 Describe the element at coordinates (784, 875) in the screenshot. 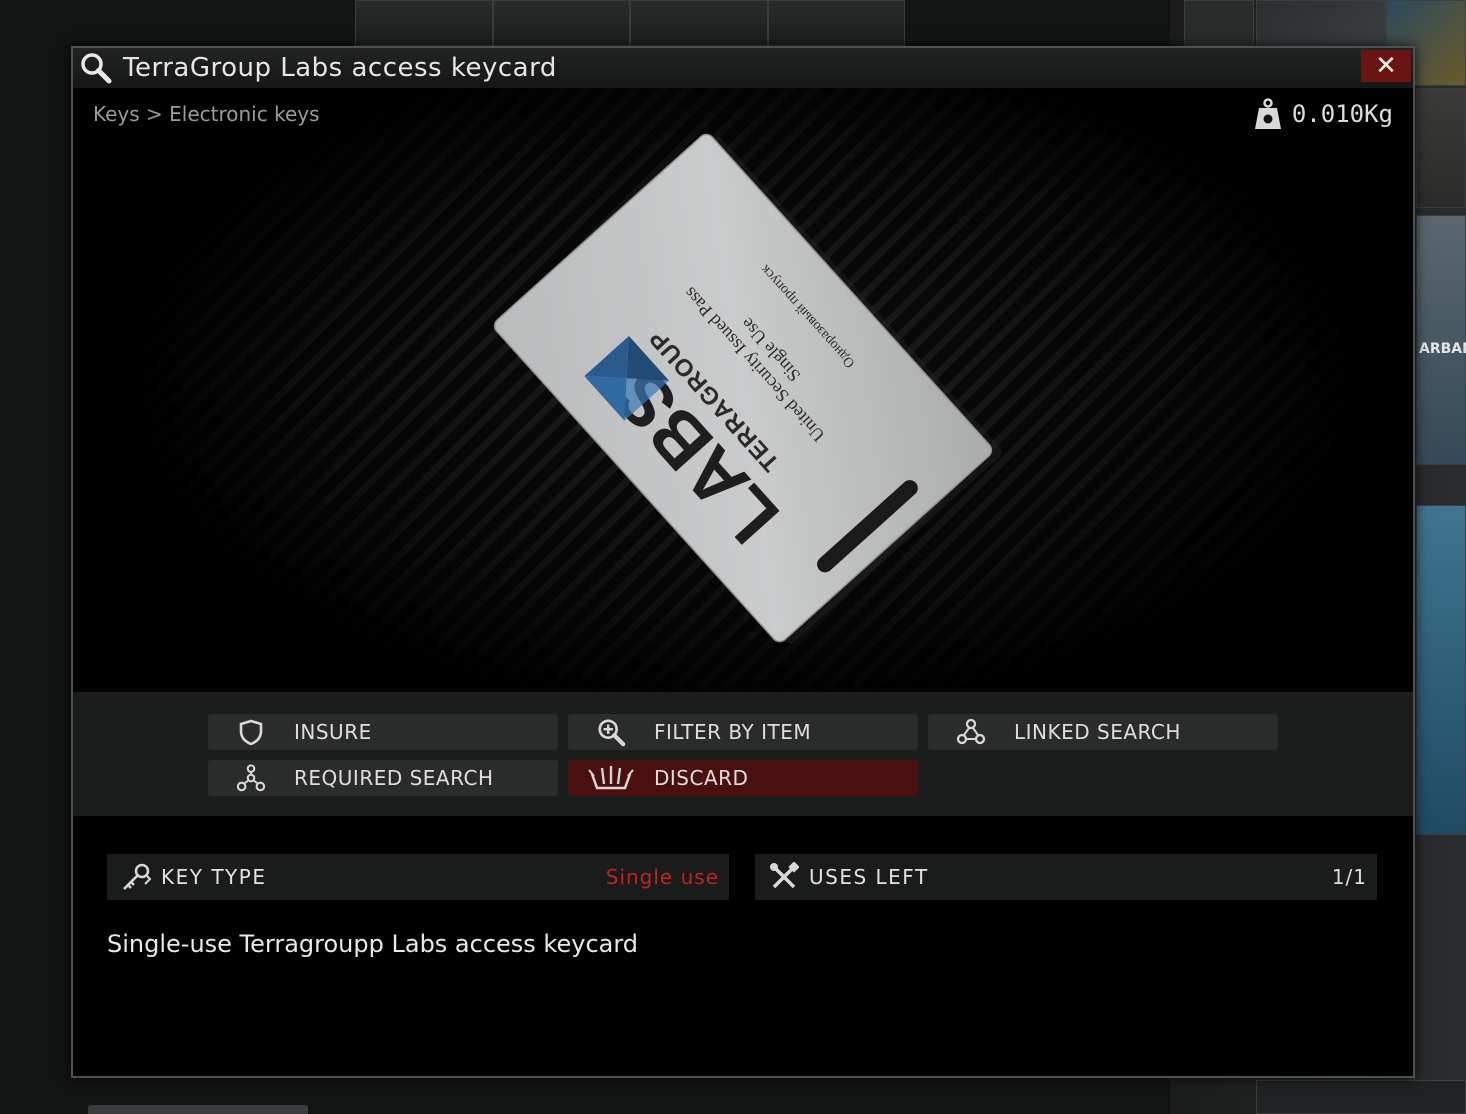

I see `tools-icon` at that location.